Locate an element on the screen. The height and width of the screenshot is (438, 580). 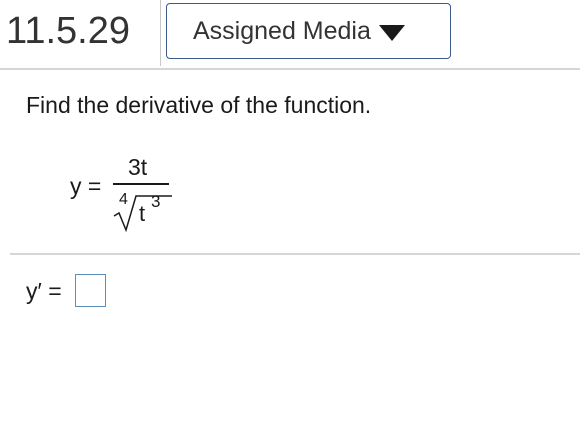
problem-number: 11.5.29 is located at coordinates (68, 31).